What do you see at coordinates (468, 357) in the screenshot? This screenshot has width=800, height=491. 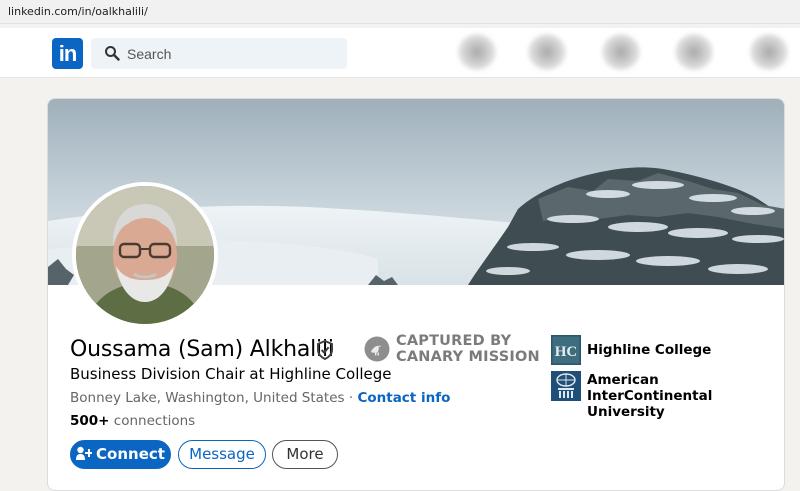 I see `canary-line-2: CANARY MISSION` at bounding box center [468, 357].